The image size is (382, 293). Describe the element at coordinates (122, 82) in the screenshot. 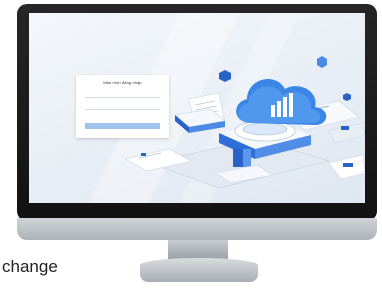

I see `login-title: Màn hình đăng nhập` at that location.